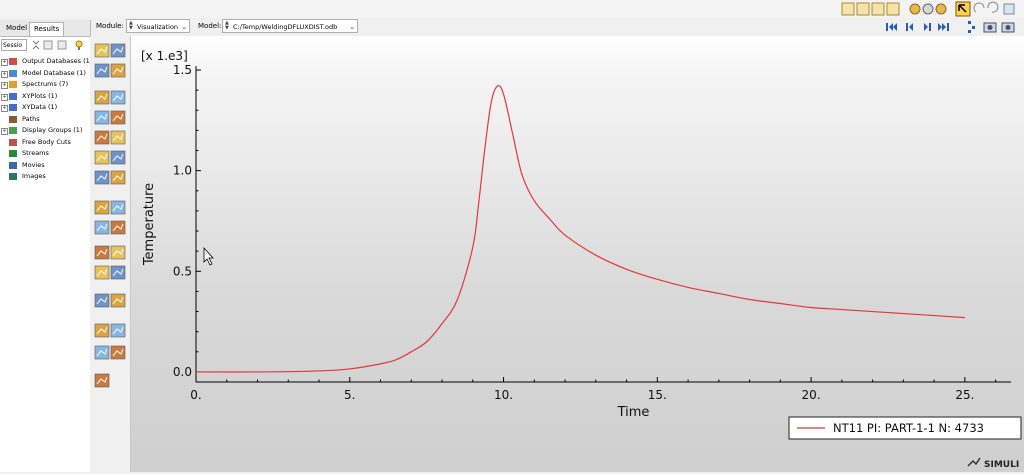 Image resolution: width=1024 pixels, height=474 pixels. What do you see at coordinates (102, 207) in the screenshot?
I see `report-icon` at bounding box center [102, 207].